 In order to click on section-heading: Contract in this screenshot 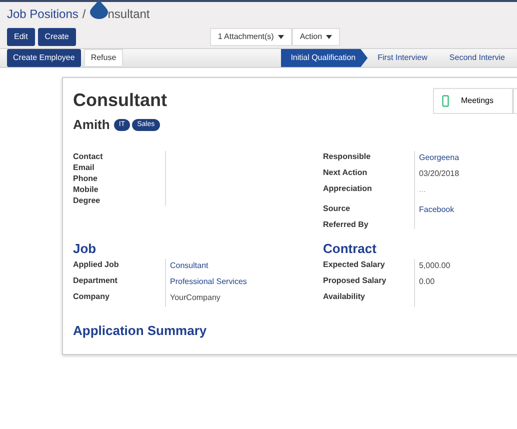, I will do `click(350, 249)`.